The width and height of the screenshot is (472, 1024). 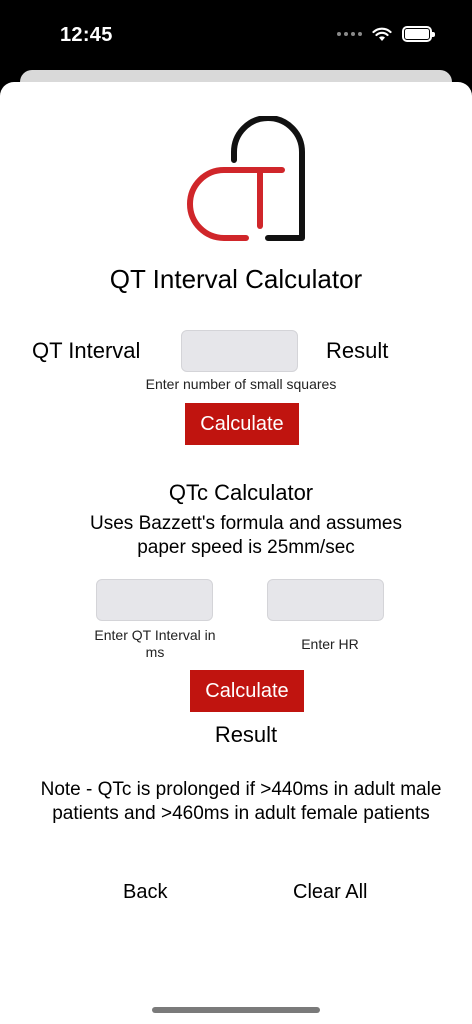 I want to click on qtc-hr-hint: Enter HR, so click(x=330, y=644).